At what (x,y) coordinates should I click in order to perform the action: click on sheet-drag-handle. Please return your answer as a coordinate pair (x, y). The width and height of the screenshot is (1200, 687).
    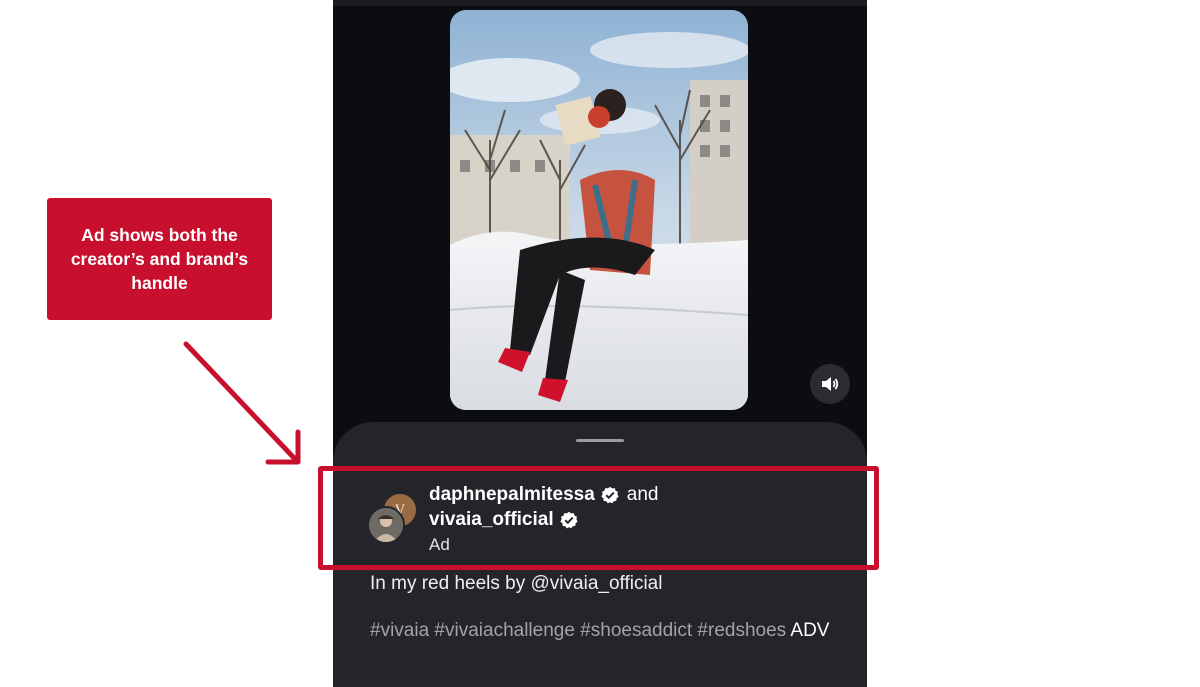
    Looking at the image, I should click on (600, 440).